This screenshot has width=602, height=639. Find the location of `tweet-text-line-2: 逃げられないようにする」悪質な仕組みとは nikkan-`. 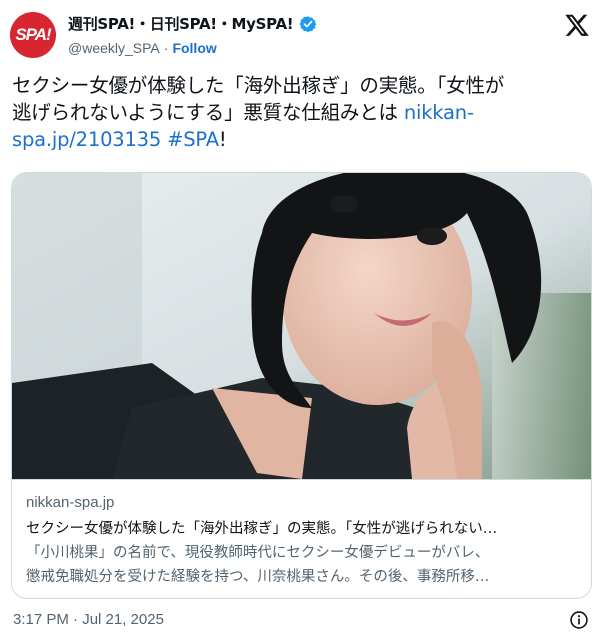

tweet-text-line-2: 逃げられないようにする」悪質な仕組みとは nikkan- is located at coordinates (303, 112).